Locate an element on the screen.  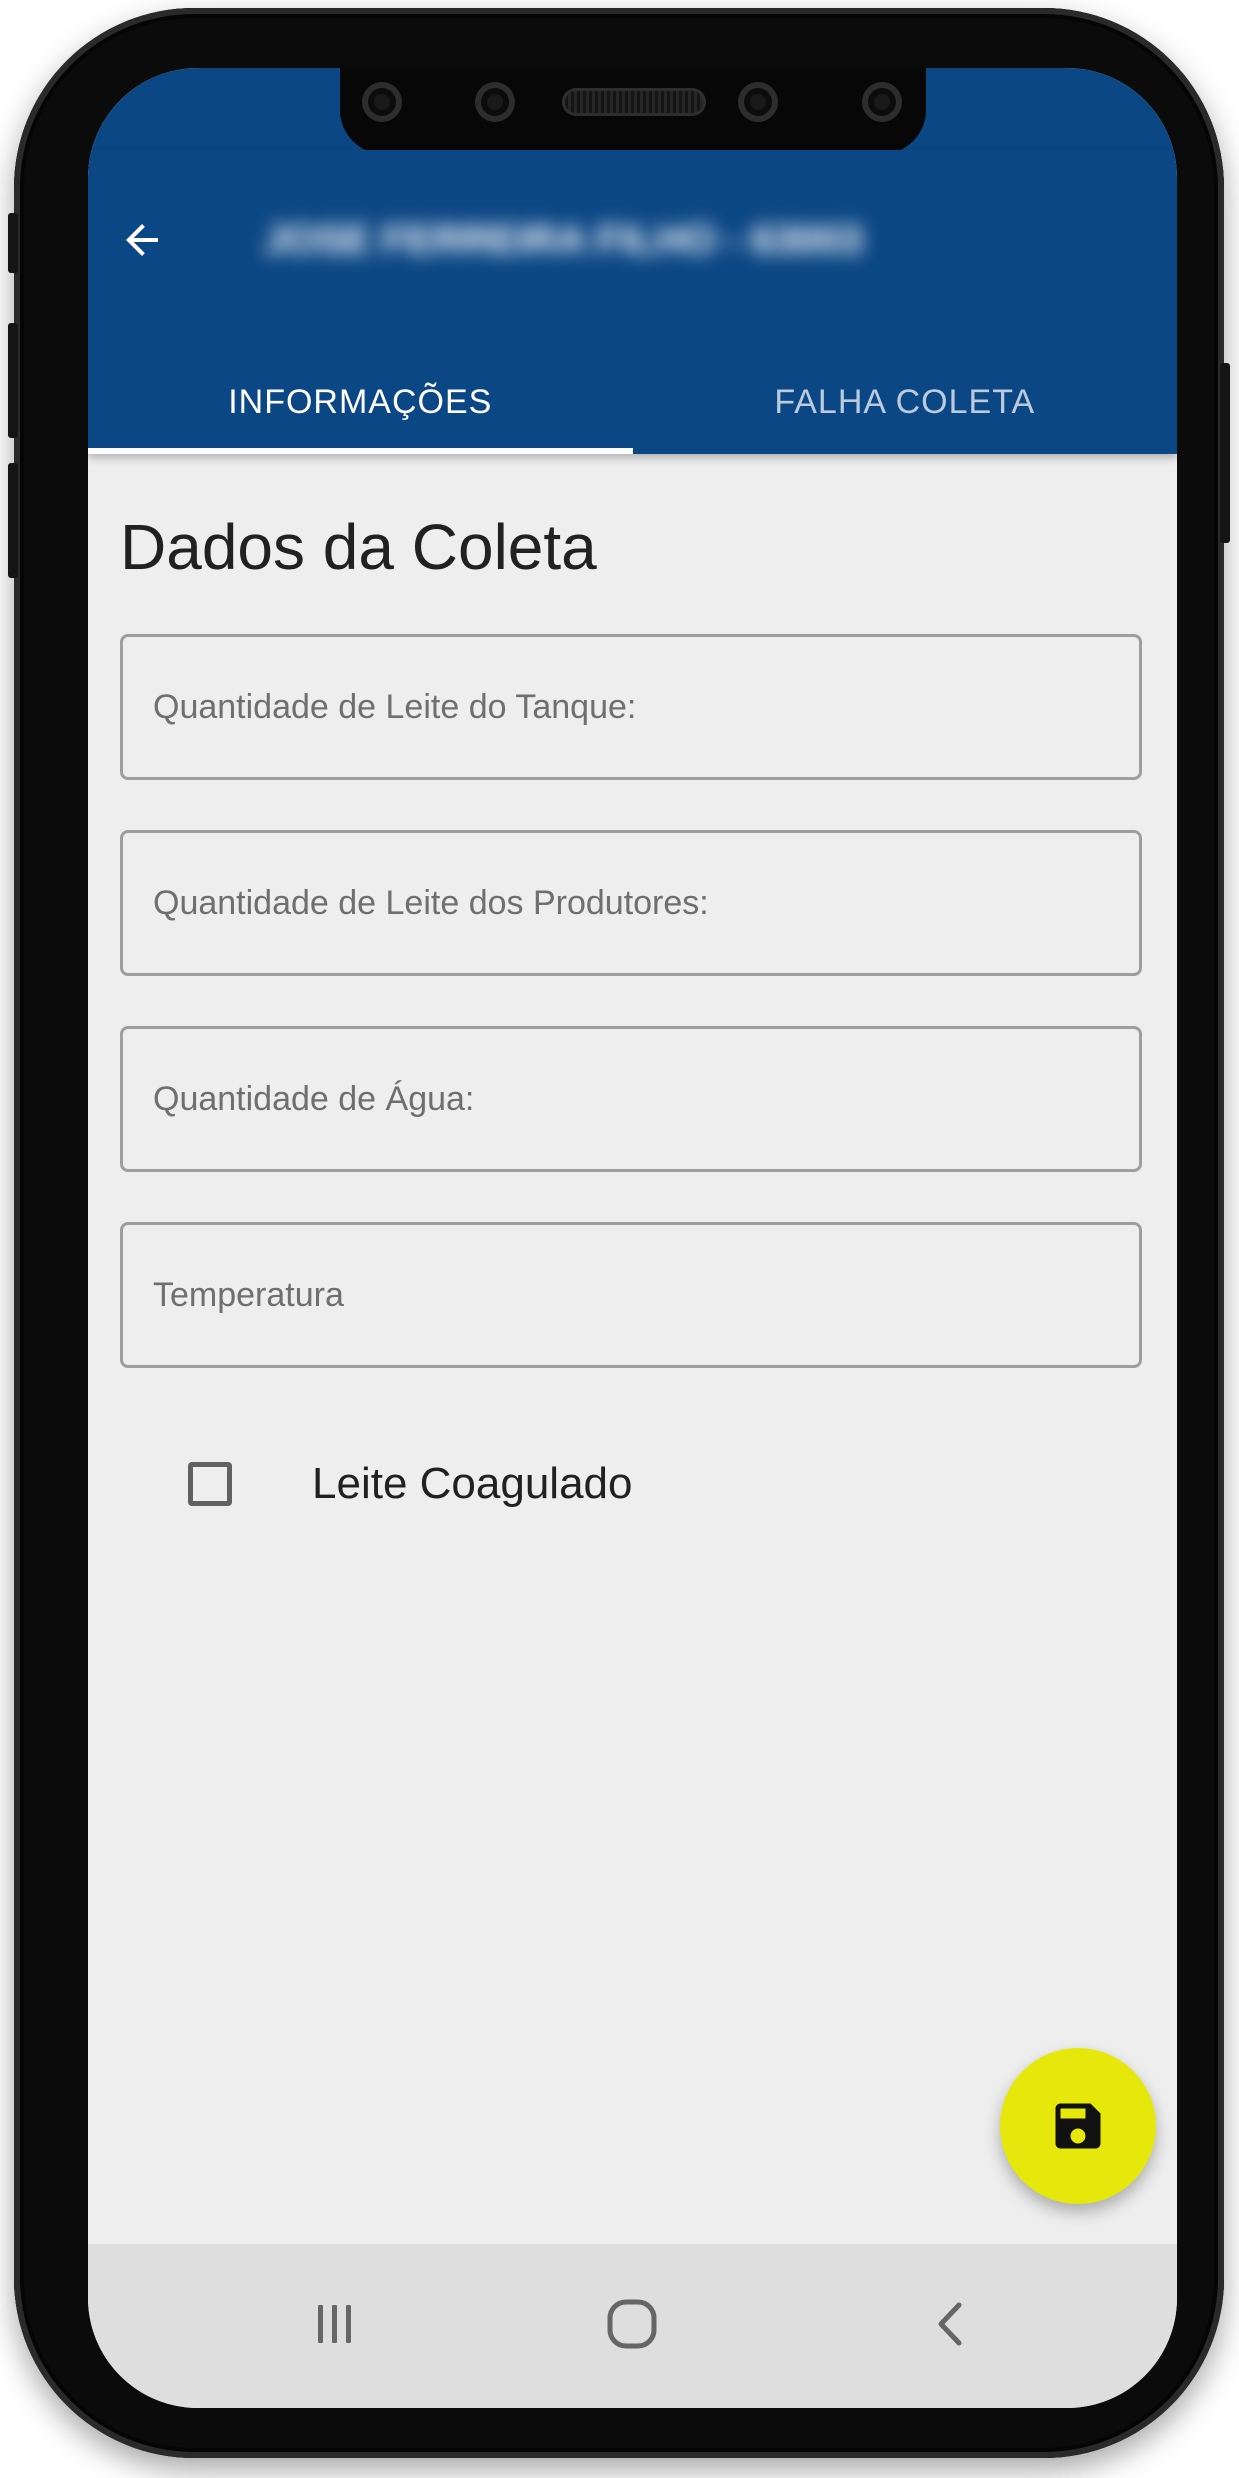
floppy-disk-icon is located at coordinates (1078, 2126).